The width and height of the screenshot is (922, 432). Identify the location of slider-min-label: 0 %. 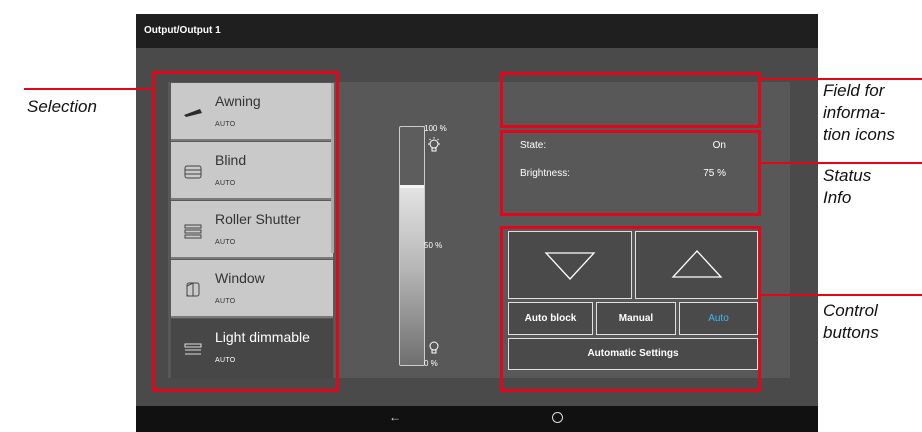
(431, 363).